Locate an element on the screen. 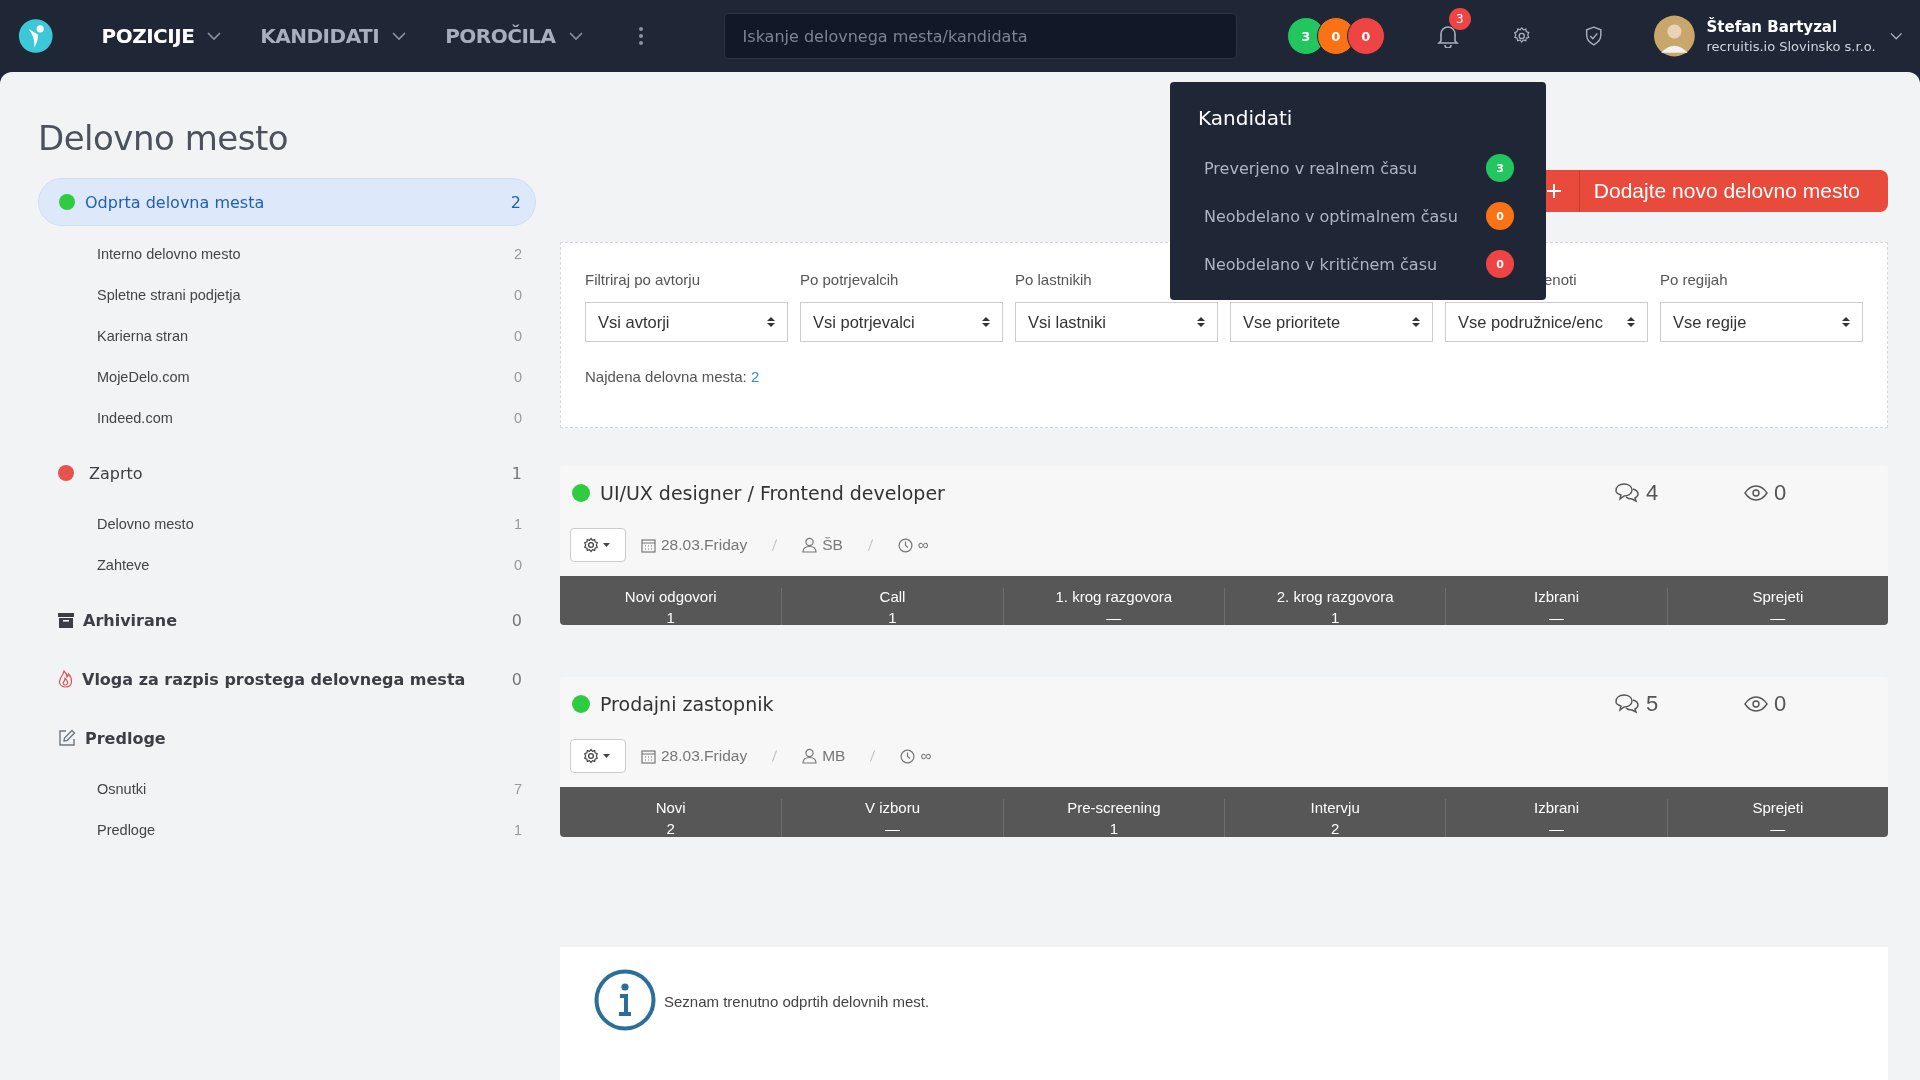  nav-tab: POROČILA is located at coordinates (514, 36).